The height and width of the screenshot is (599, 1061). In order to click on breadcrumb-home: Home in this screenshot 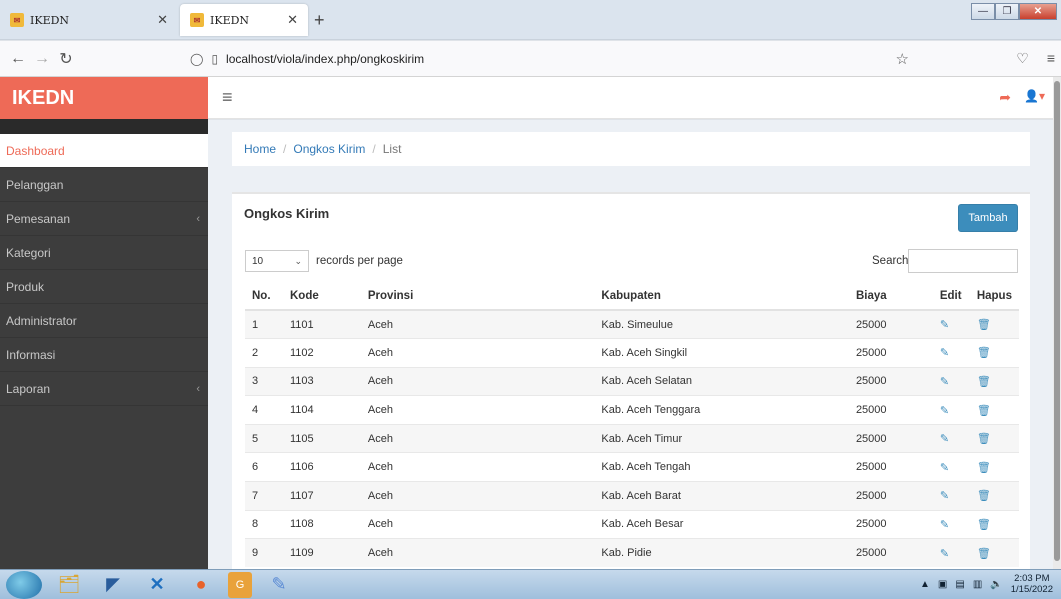, I will do `click(260, 149)`.